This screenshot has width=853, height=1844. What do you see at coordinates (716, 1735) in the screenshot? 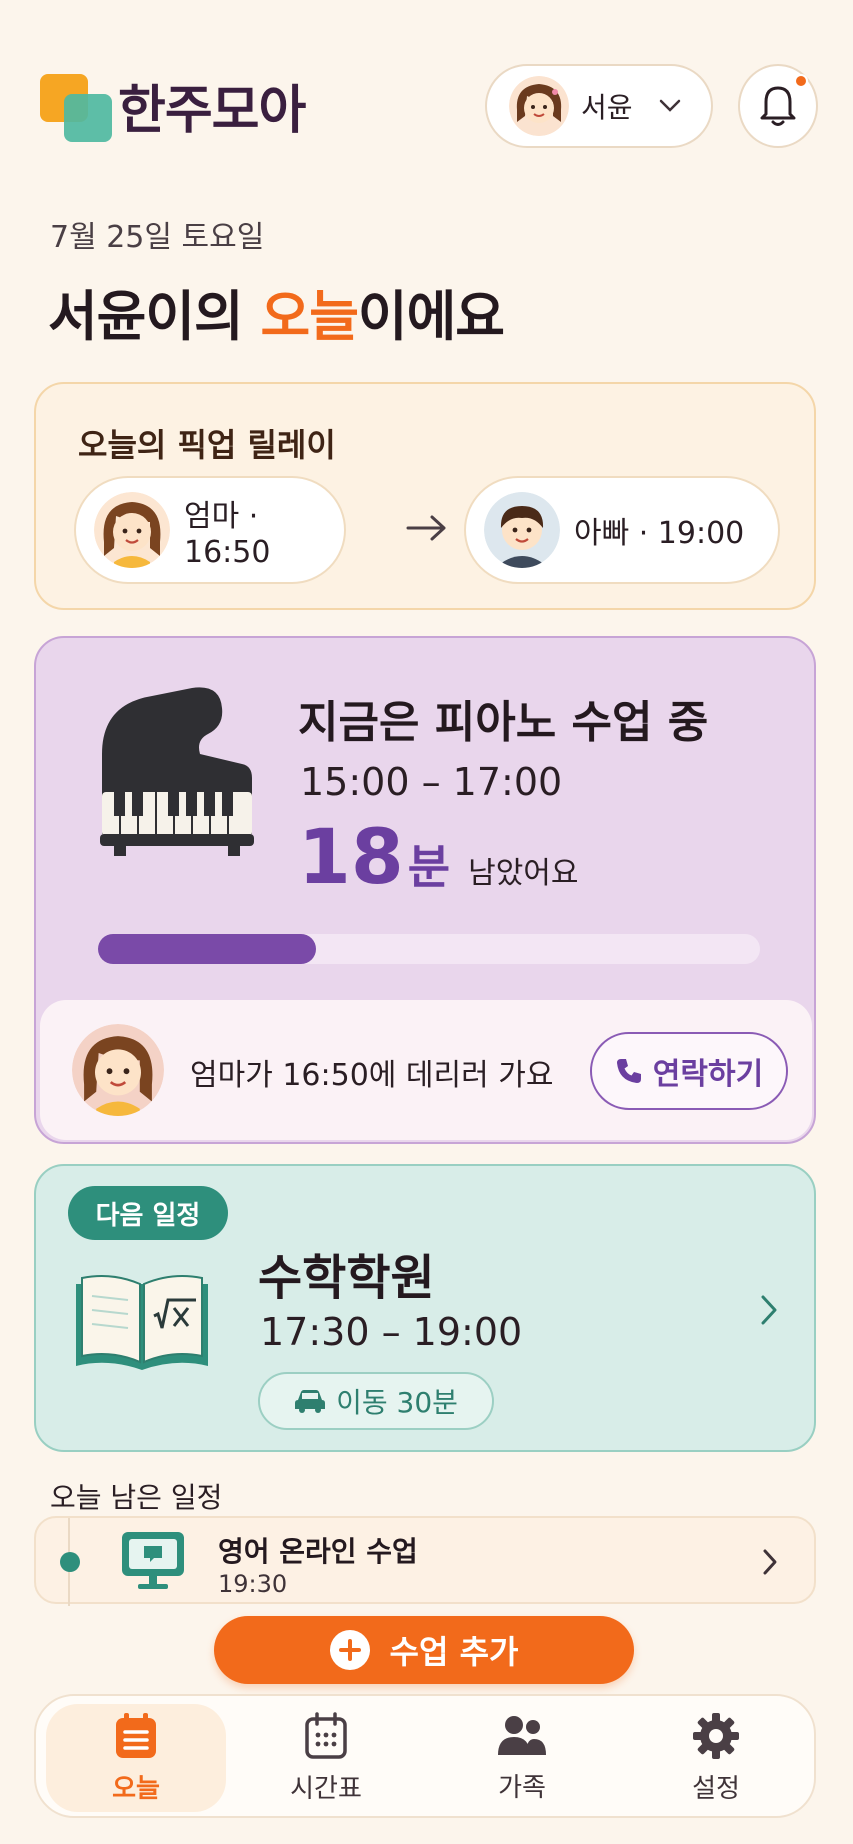
I see `gear-icon` at bounding box center [716, 1735].